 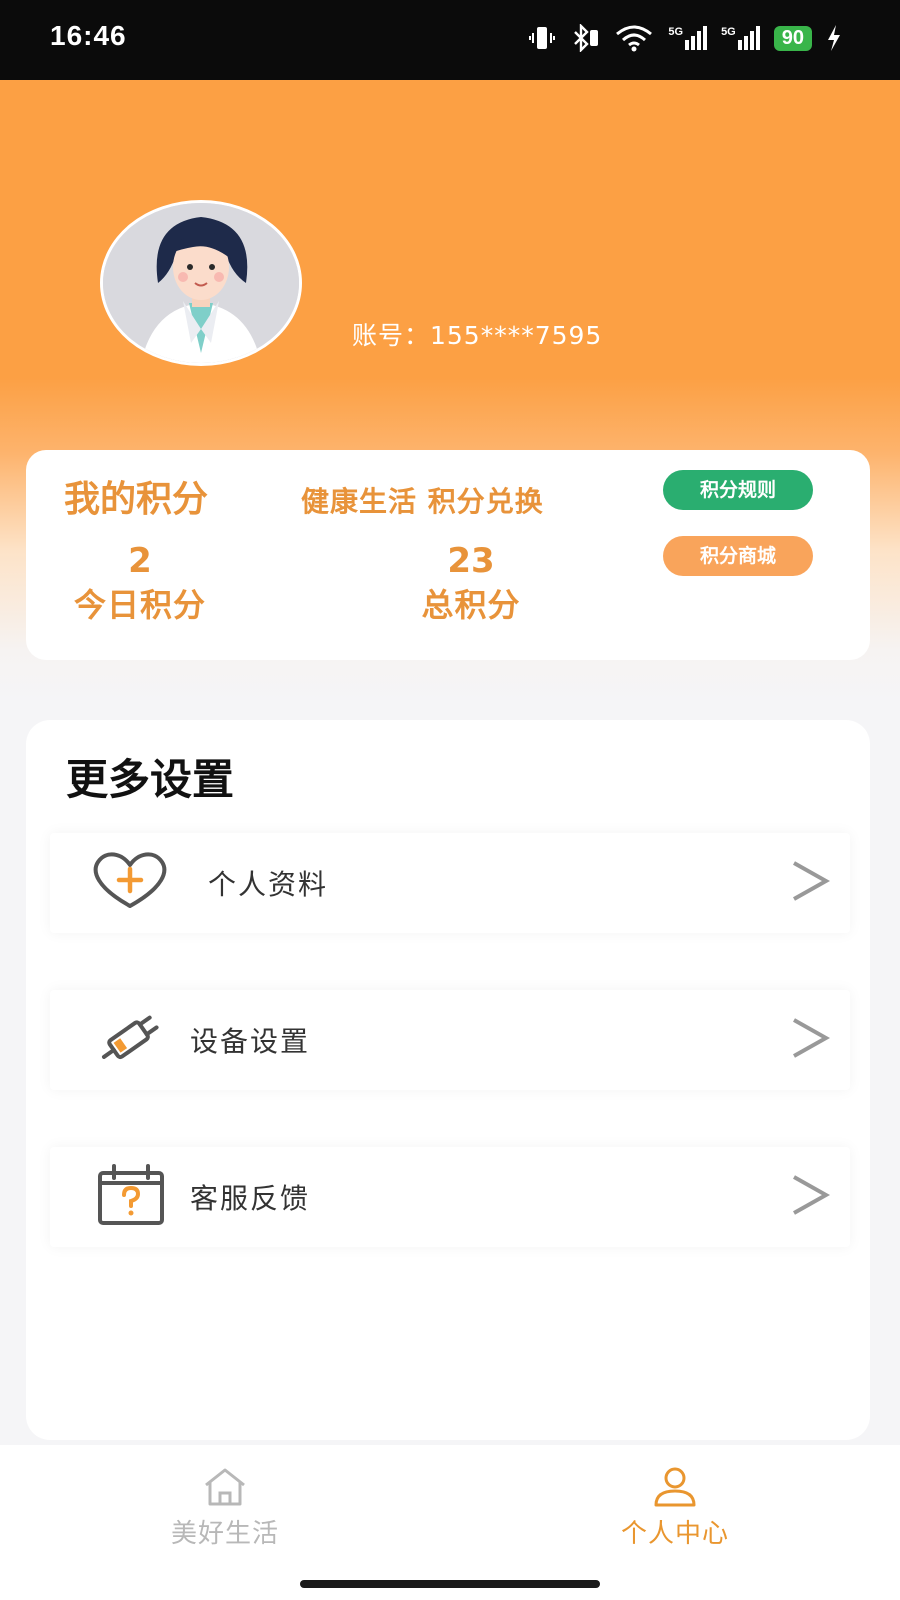 I want to click on tab-personal-center-label: 个人中心, so click(x=674, y=1534).